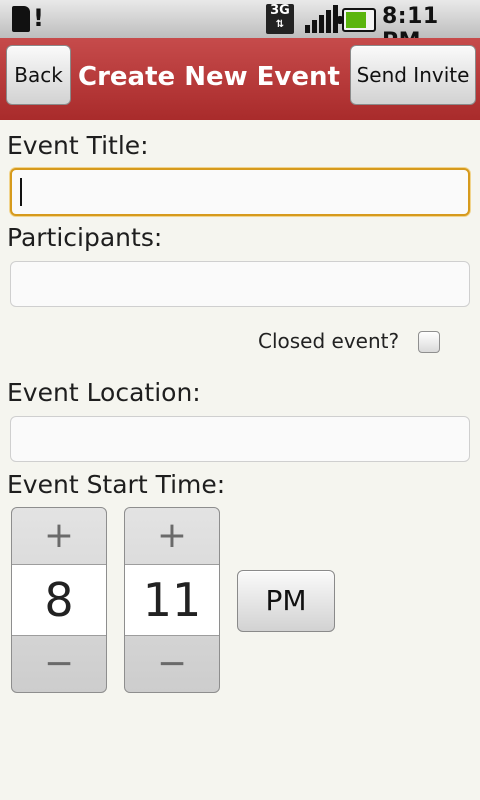 This screenshot has height=800, width=480. Describe the element at coordinates (172, 663) in the screenshot. I see `minute-decrement-button: −` at that location.